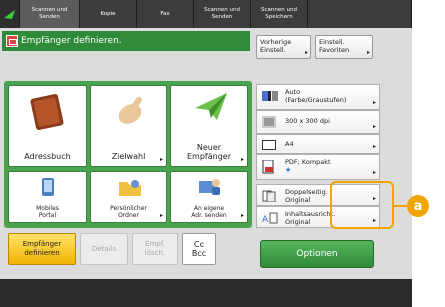 The image size is (445, 307). What do you see at coordinates (47, 156) in the screenshot?
I see `address-book-label: Adressbuch` at bounding box center [47, 156].